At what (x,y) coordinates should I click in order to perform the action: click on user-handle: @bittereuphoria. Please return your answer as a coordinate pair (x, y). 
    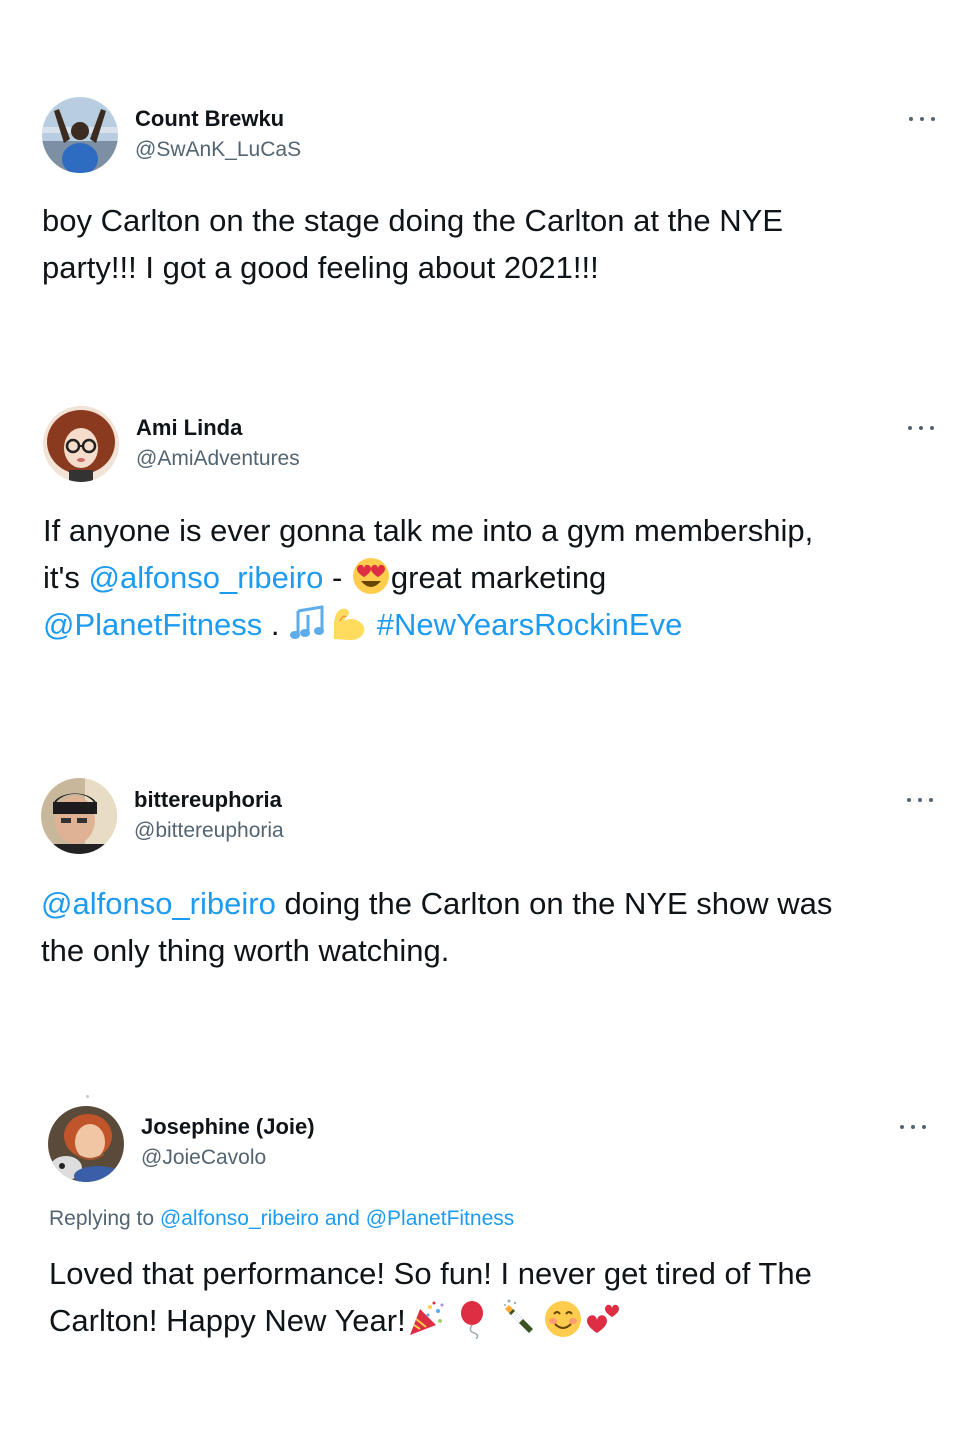
    Looking at the image, I should click on (209, 831).